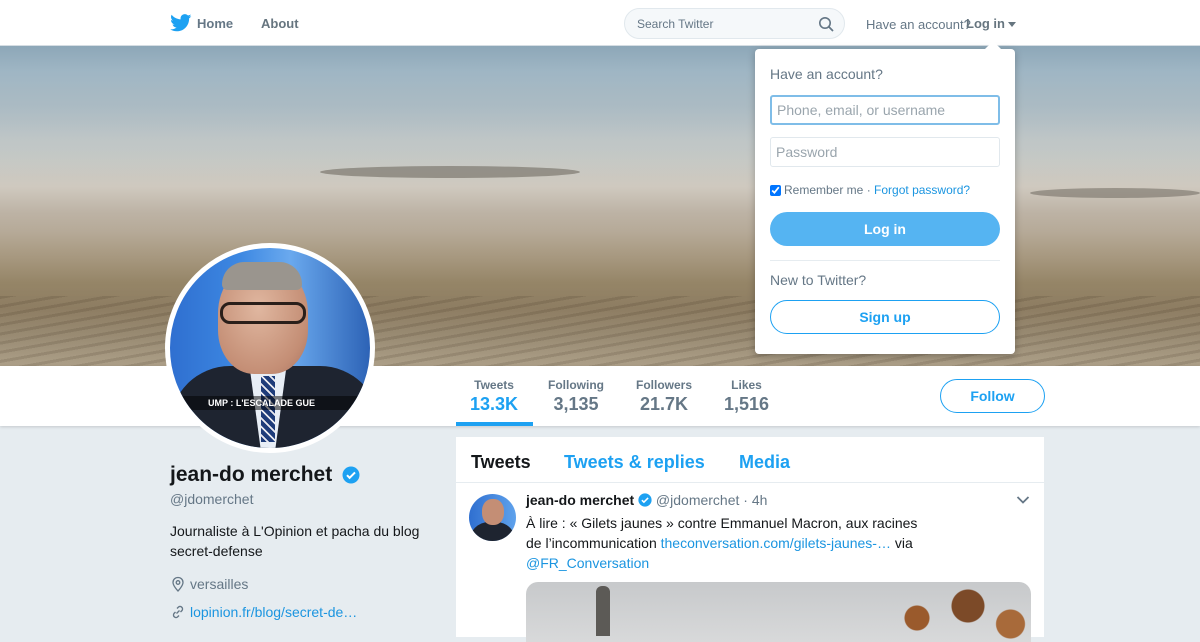 This screenshot has height=642, width=1200. What do you see at coordinates (1012, 25) in the screenshot?
I see `caret-down-icon` at bounding box center [1012, 25].